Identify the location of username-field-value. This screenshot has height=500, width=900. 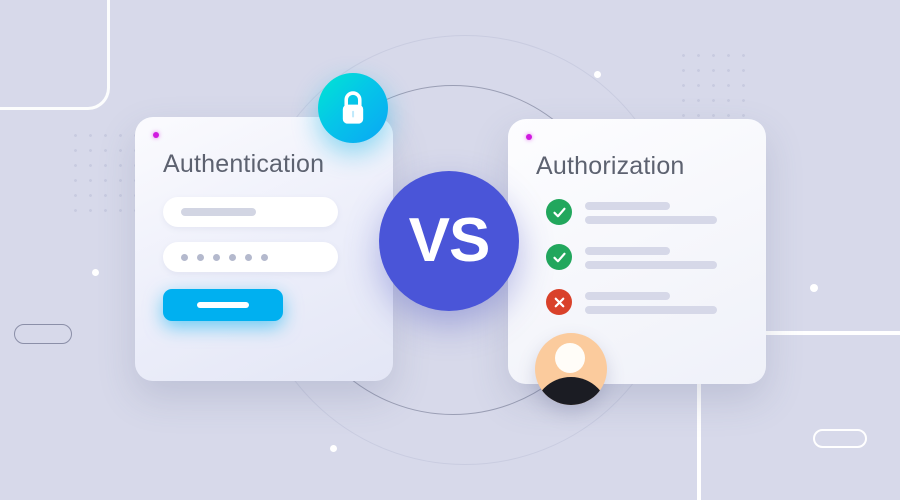
(218, 212).